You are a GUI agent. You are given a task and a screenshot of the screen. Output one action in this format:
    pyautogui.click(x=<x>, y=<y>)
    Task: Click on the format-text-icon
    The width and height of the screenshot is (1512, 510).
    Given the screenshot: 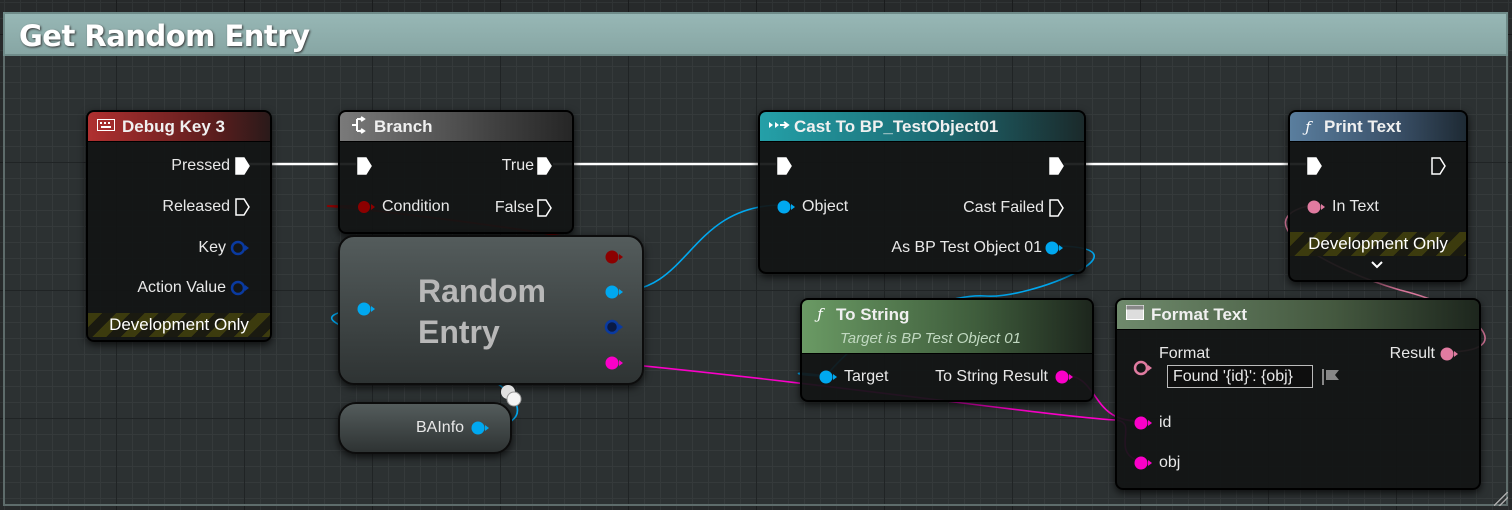 What is the action you would take?
    pyautogui.click(x=1135, y=314)
    